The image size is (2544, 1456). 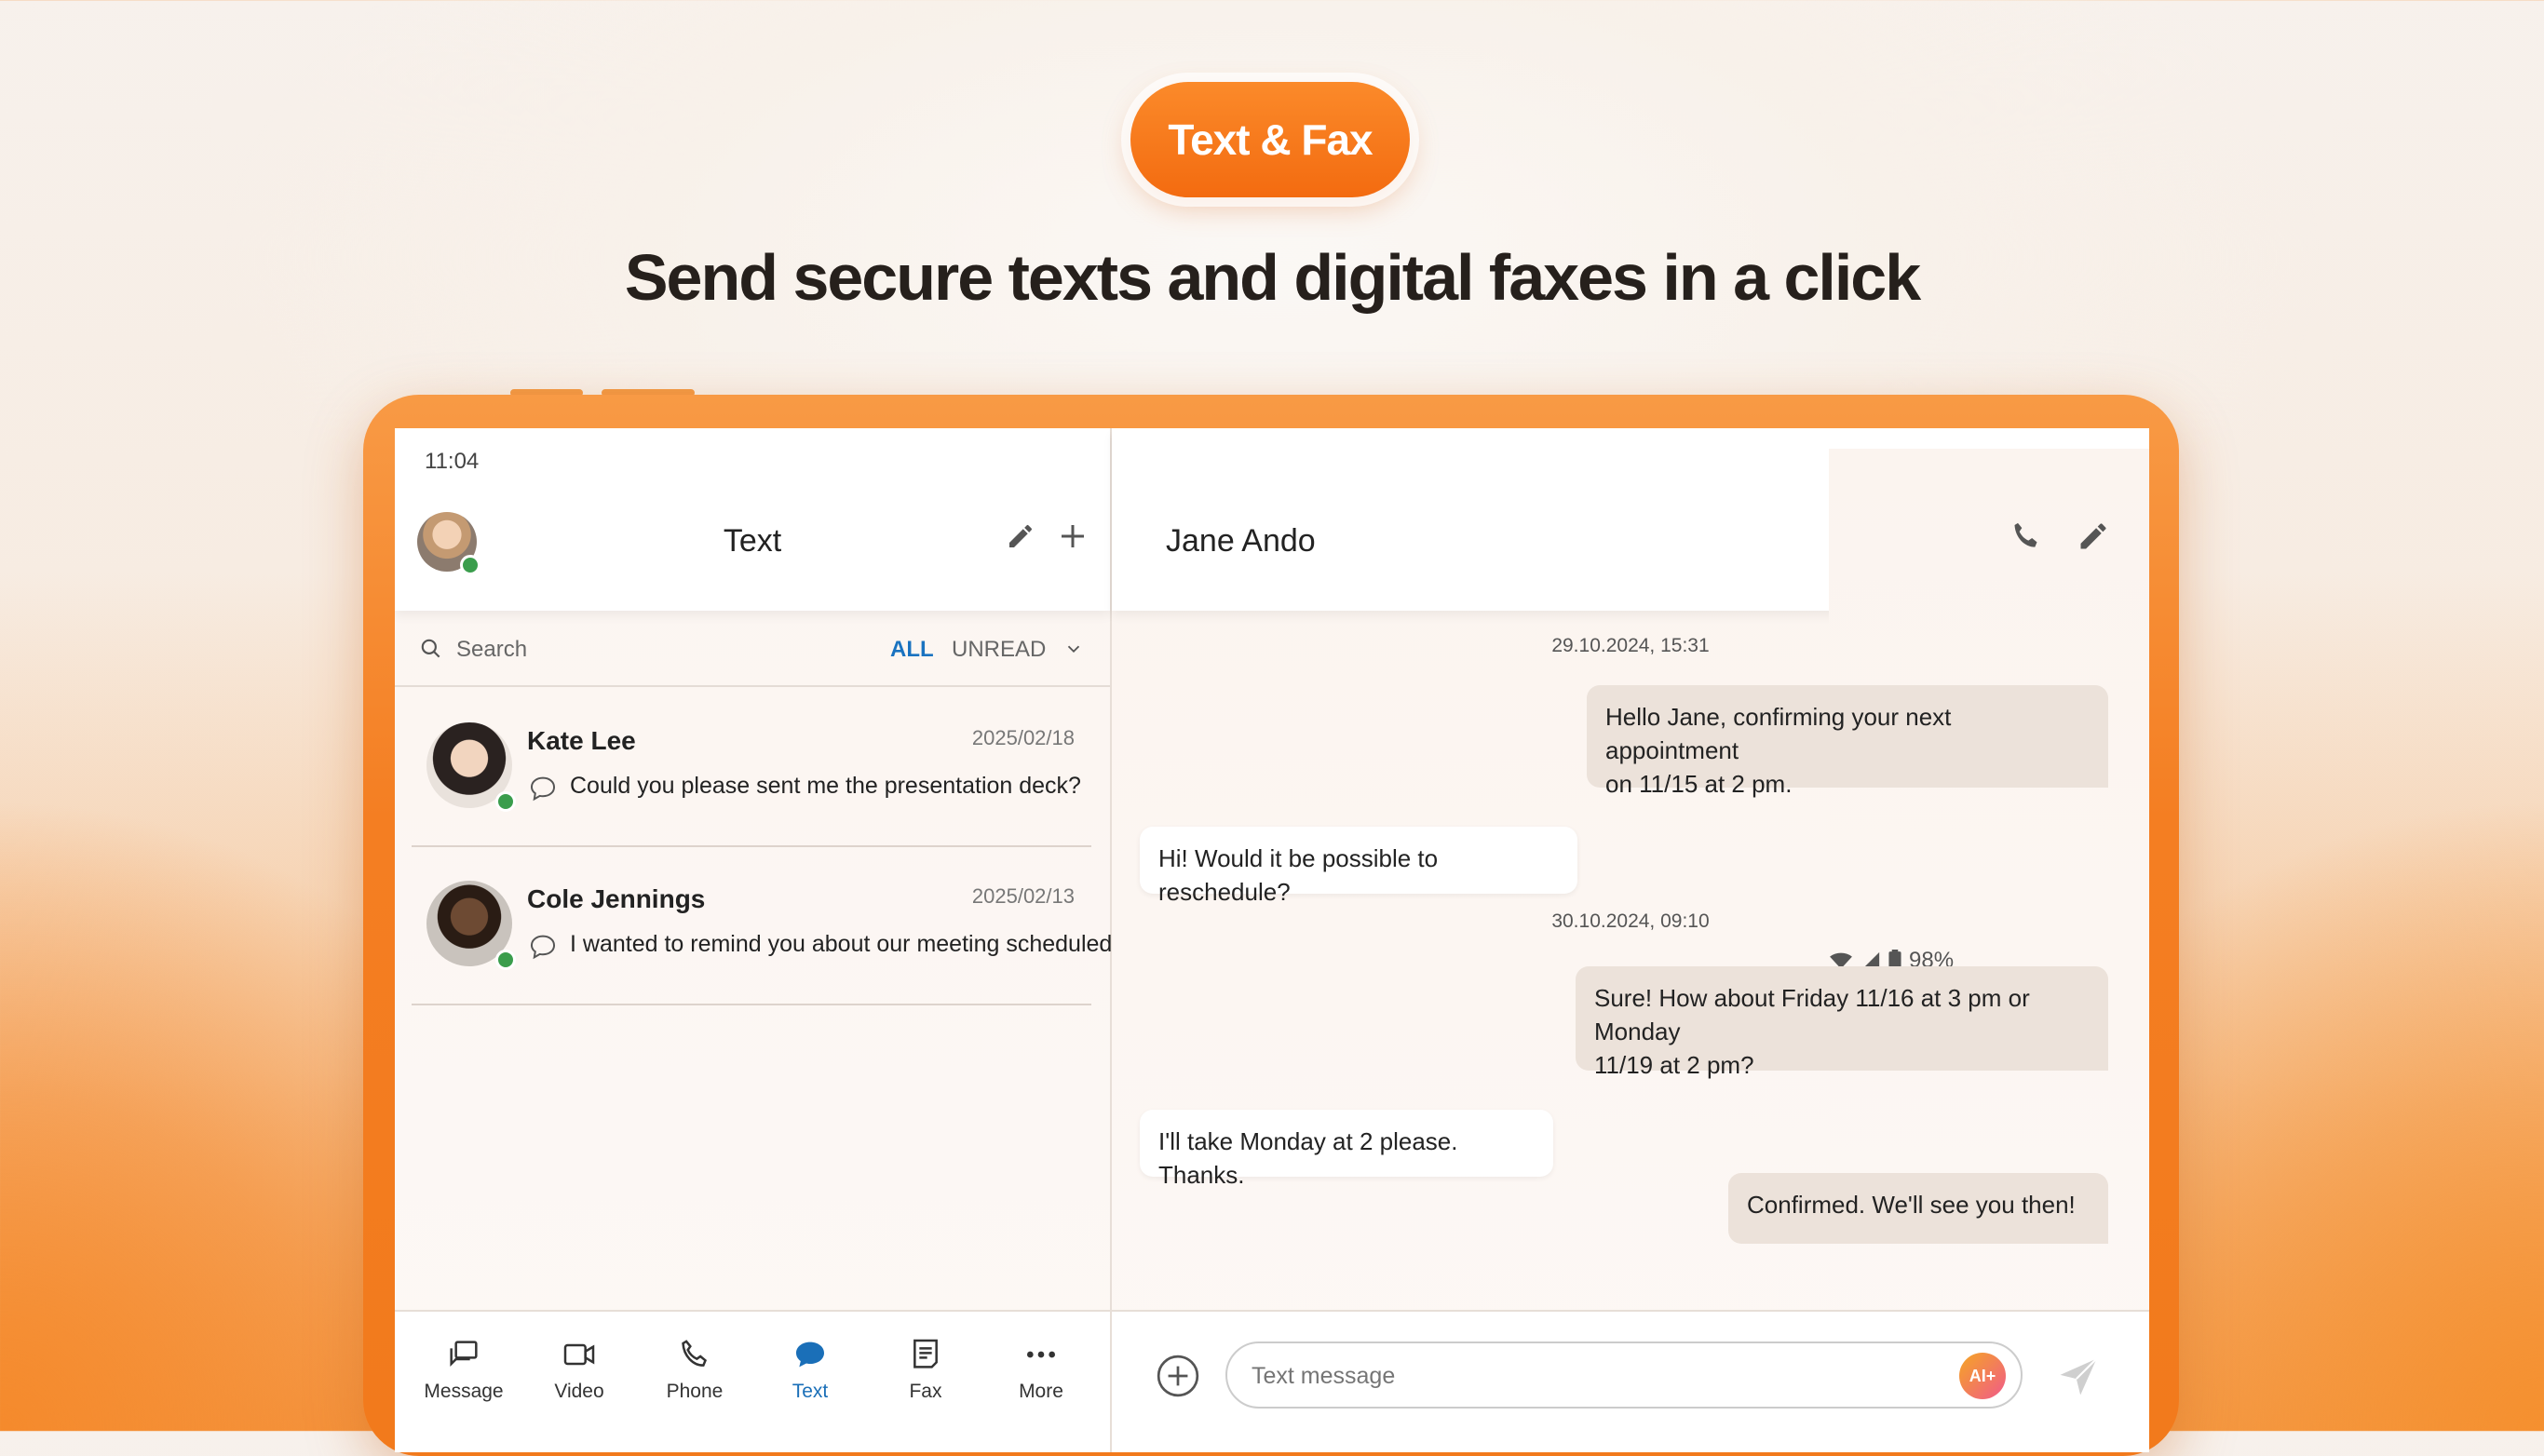 I want to click on message-composer: AI+, so click(x=1630, y=1381).